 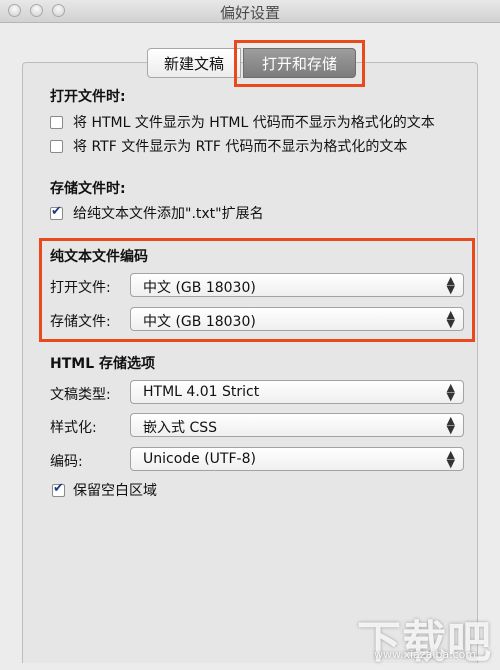 I want to click on title-bar: 偏好设置, so click(x=250, y=11).